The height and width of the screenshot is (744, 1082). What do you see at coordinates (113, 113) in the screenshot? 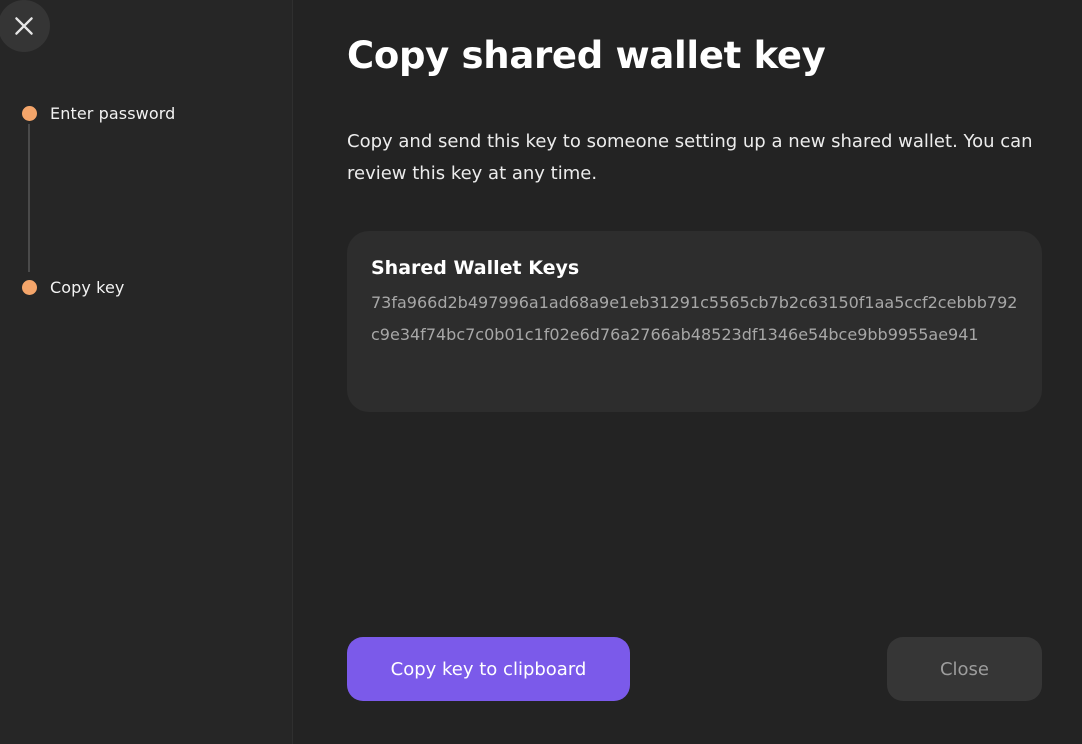
I see `step-label: Enter password` at bounding box center [113, 113].